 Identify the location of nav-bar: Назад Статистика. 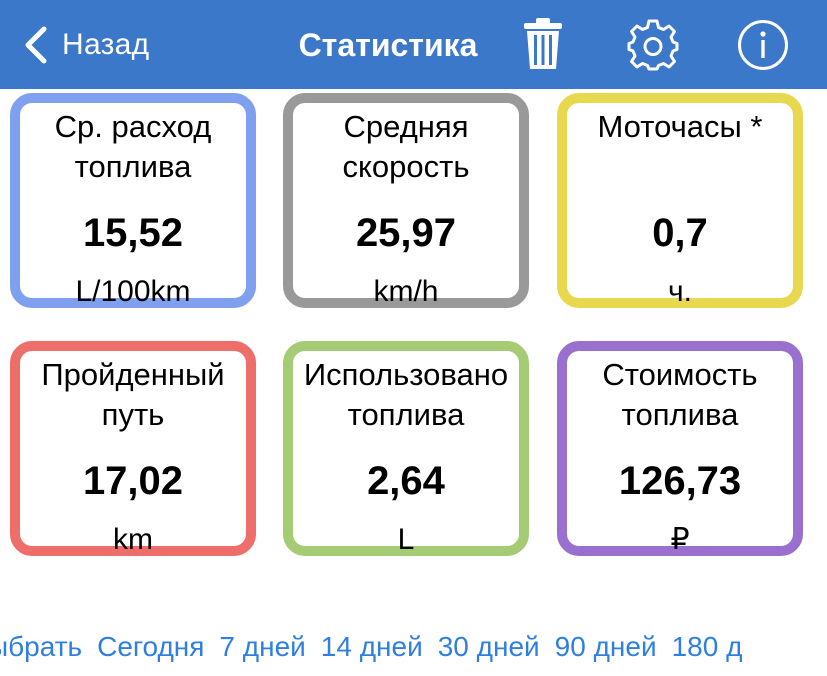
(413, 44).